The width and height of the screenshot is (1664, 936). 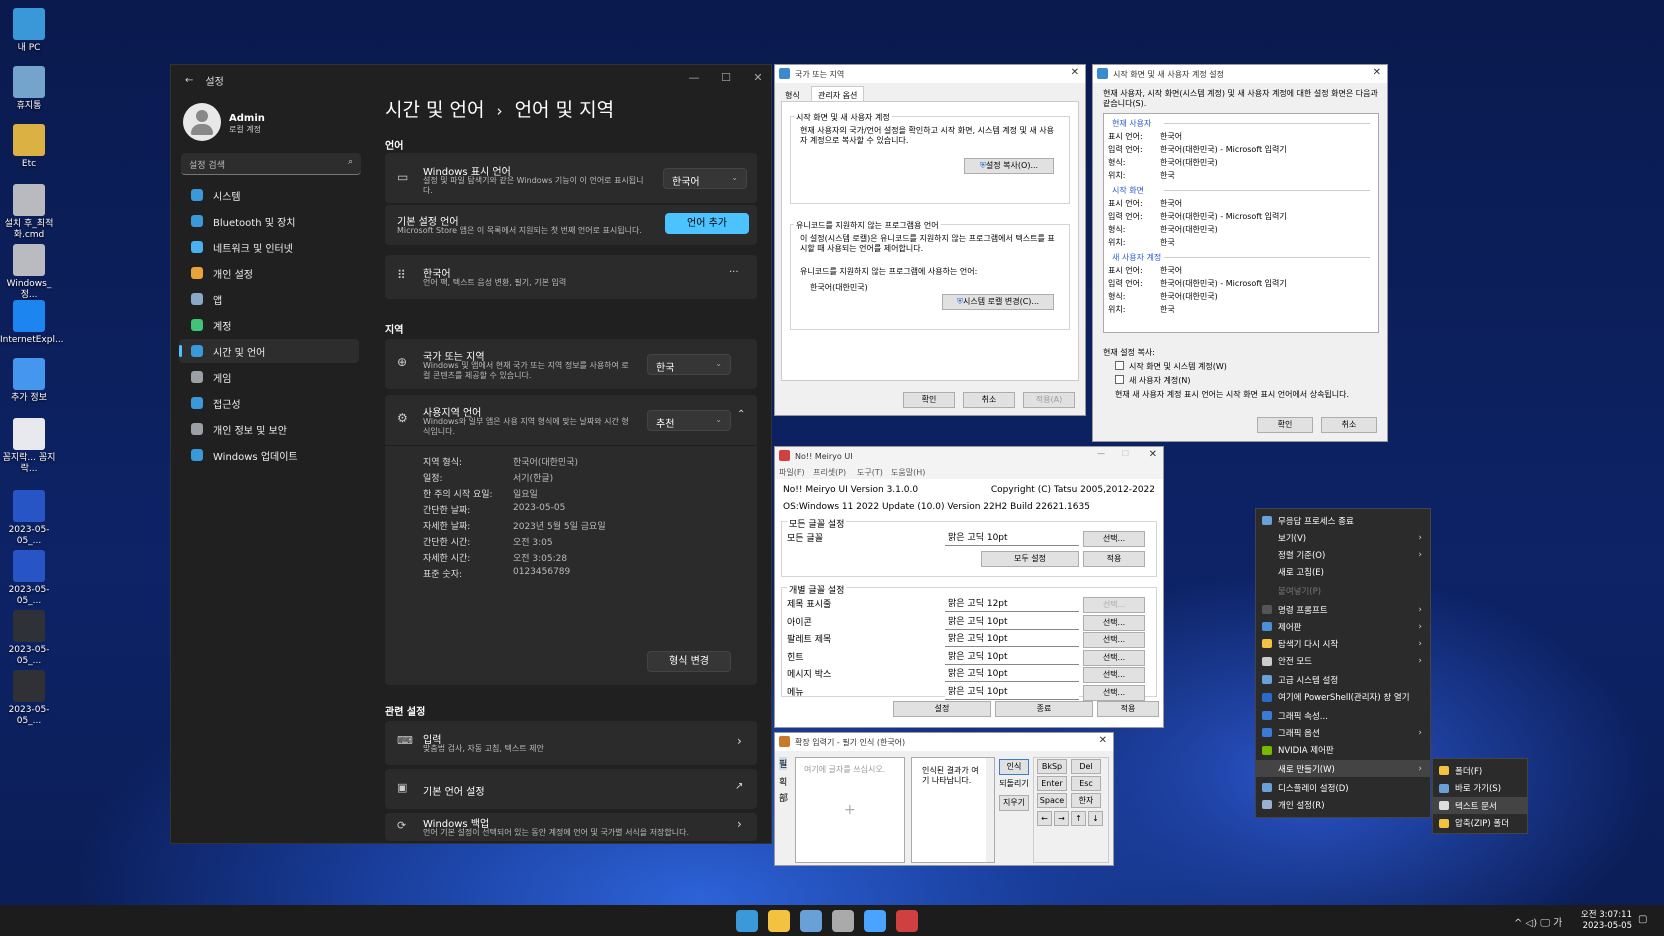 I want to click on drag-handle-icon: ⠿, so click(x=401, y=275).